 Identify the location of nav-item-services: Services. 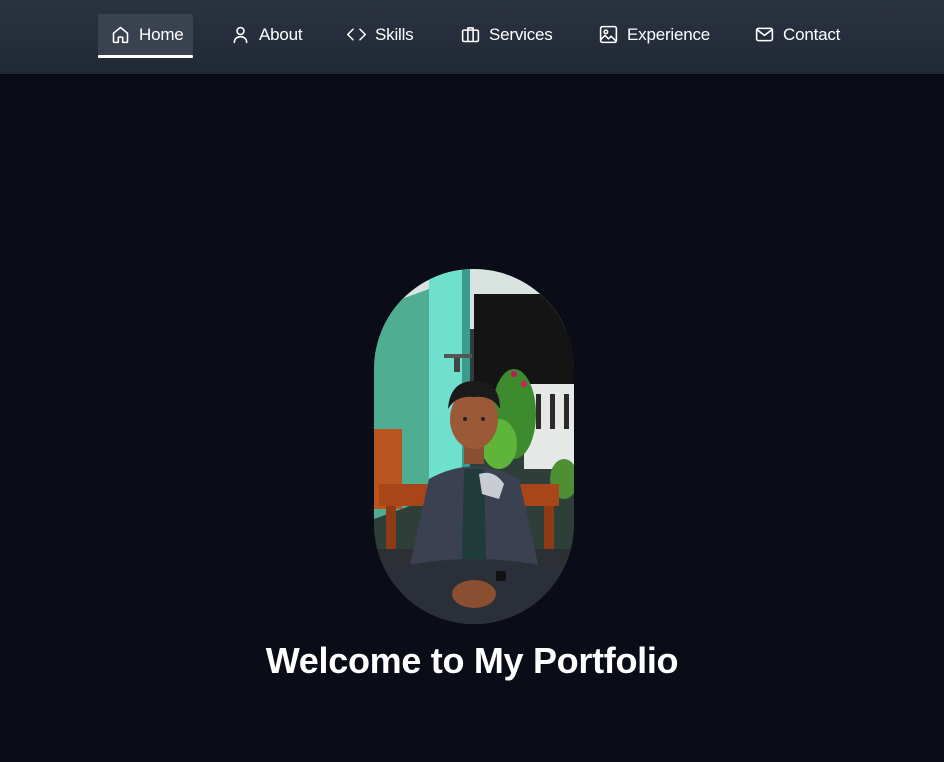
(505, 34).